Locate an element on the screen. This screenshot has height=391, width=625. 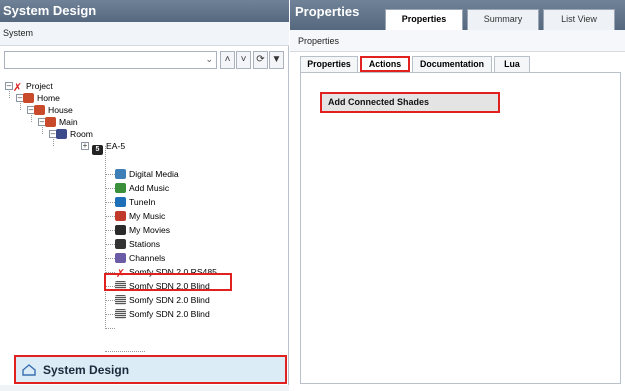
pane-title: System Design is located at coordinates (144, 11).